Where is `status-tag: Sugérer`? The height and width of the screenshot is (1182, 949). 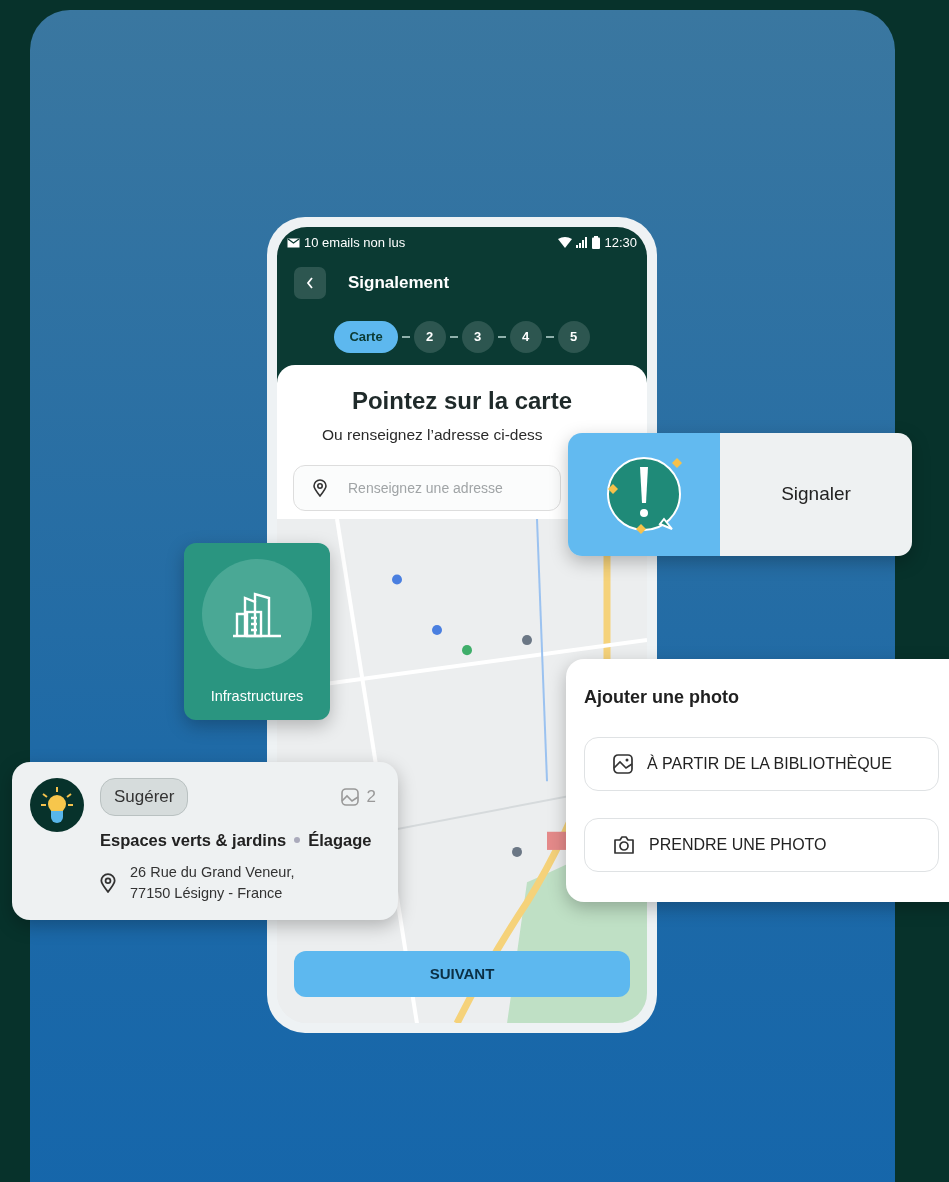
status-tag: Sugérer is located at coordinates (144, 797).